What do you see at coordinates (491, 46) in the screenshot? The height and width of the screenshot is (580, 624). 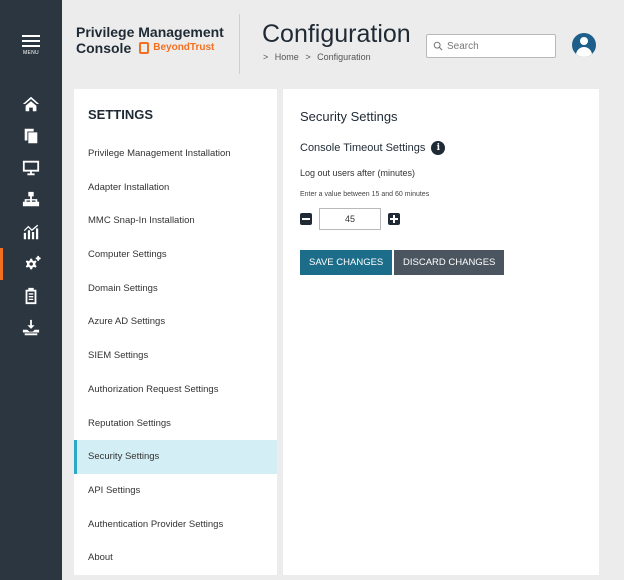 I see `search-input: Search` at bounding box center [491, 46].